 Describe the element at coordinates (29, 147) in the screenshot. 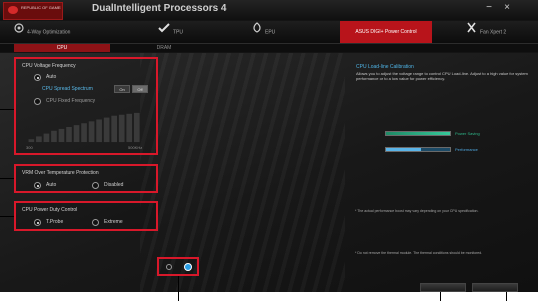

I see `graph-min-label: 300` at that location.